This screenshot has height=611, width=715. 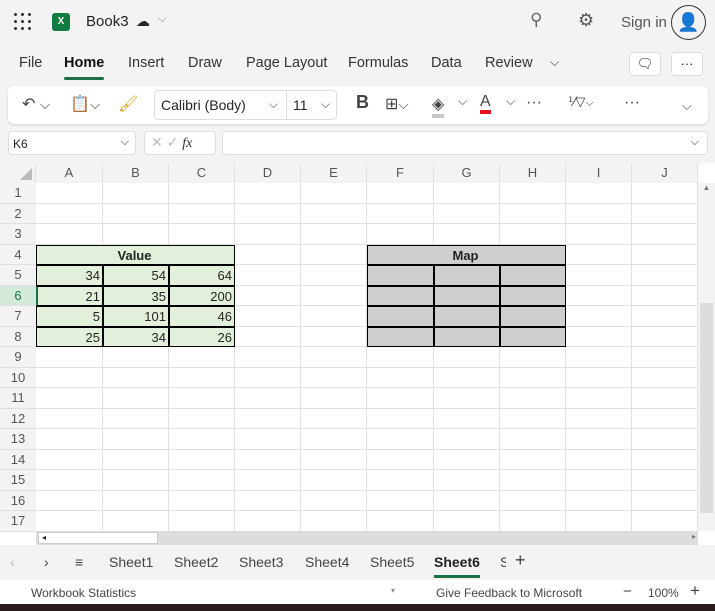 I want to click on cell-G14, so click(x=467, y=459).